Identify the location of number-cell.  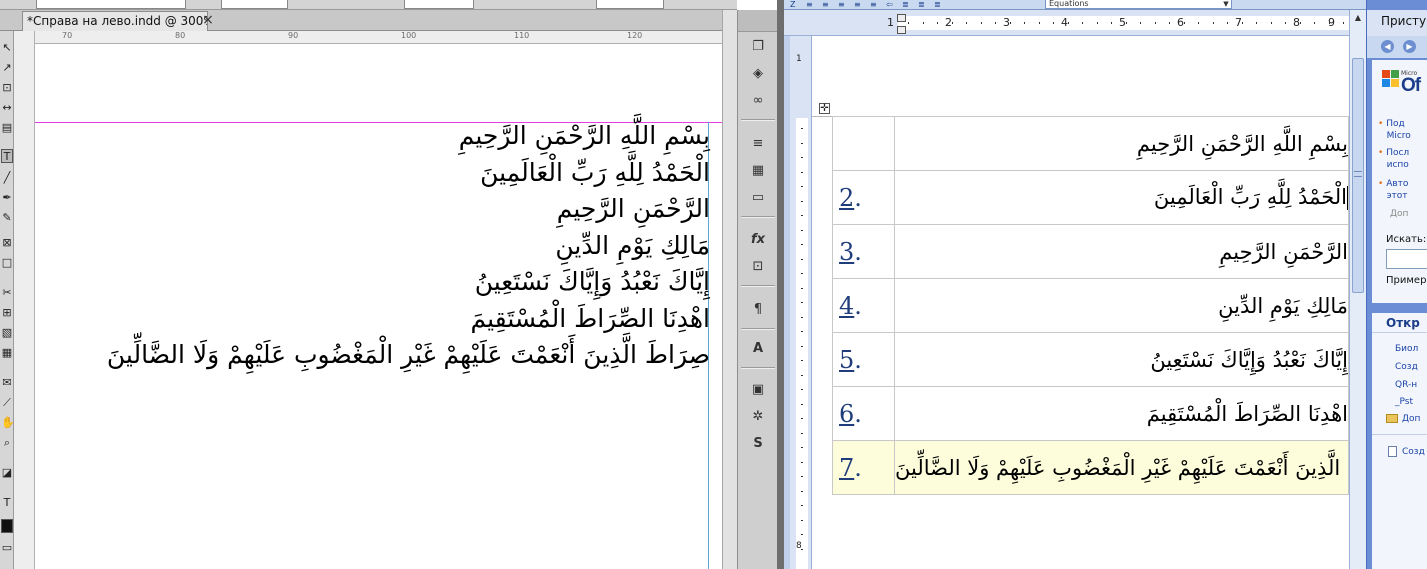
(863, 143).